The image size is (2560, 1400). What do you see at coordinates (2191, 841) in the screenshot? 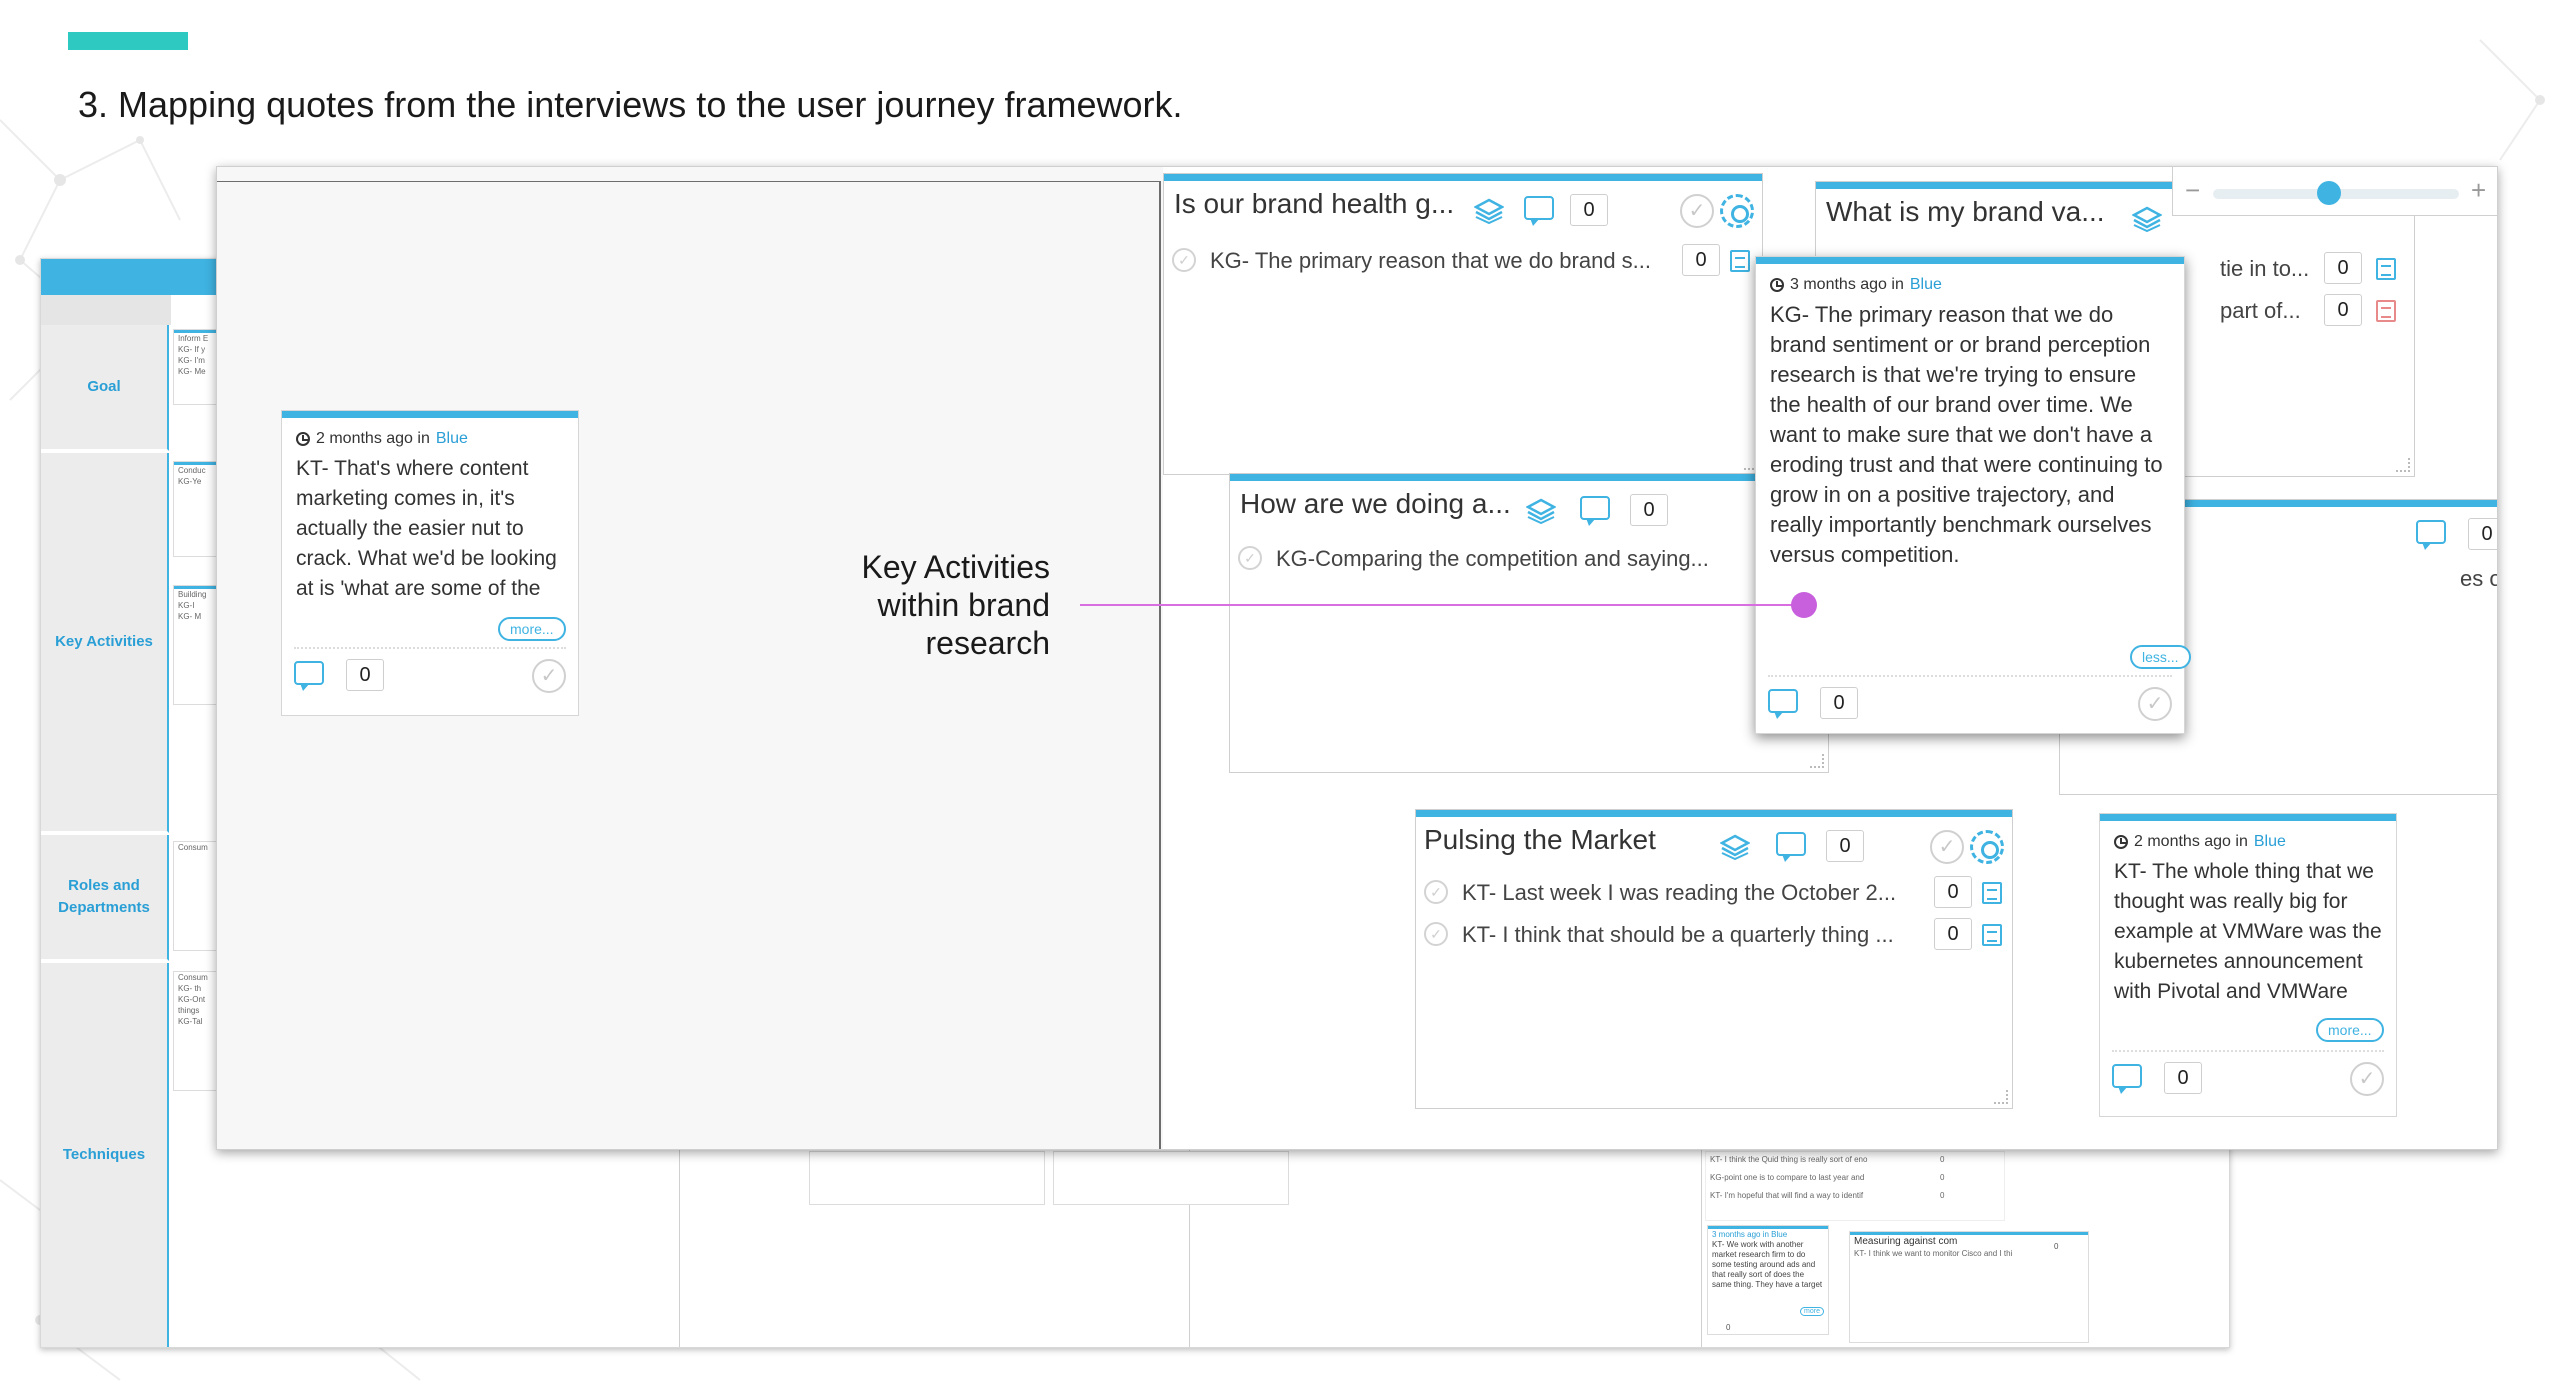
I see `card-time: 2 months ago in` at bounding box center [2191, 841].